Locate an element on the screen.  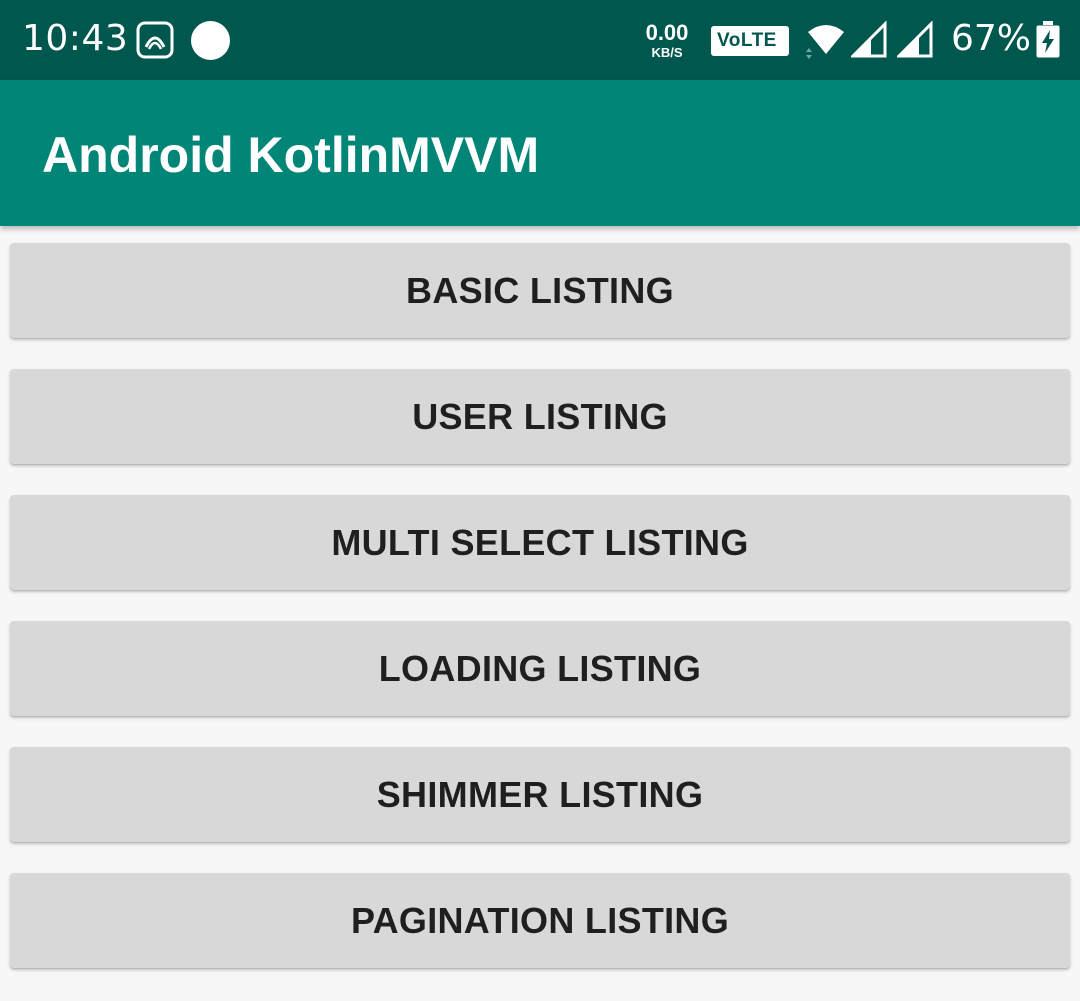
multi-select-listing-button: MULTI SELECT LISTING is located at coordinates (540, 542).